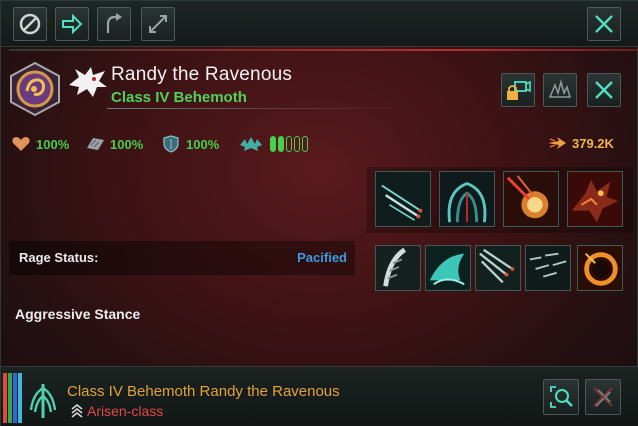 The height and width of the screenshot is (426, 638). I want to click on shield-stat: 100%, so click(190, 144).